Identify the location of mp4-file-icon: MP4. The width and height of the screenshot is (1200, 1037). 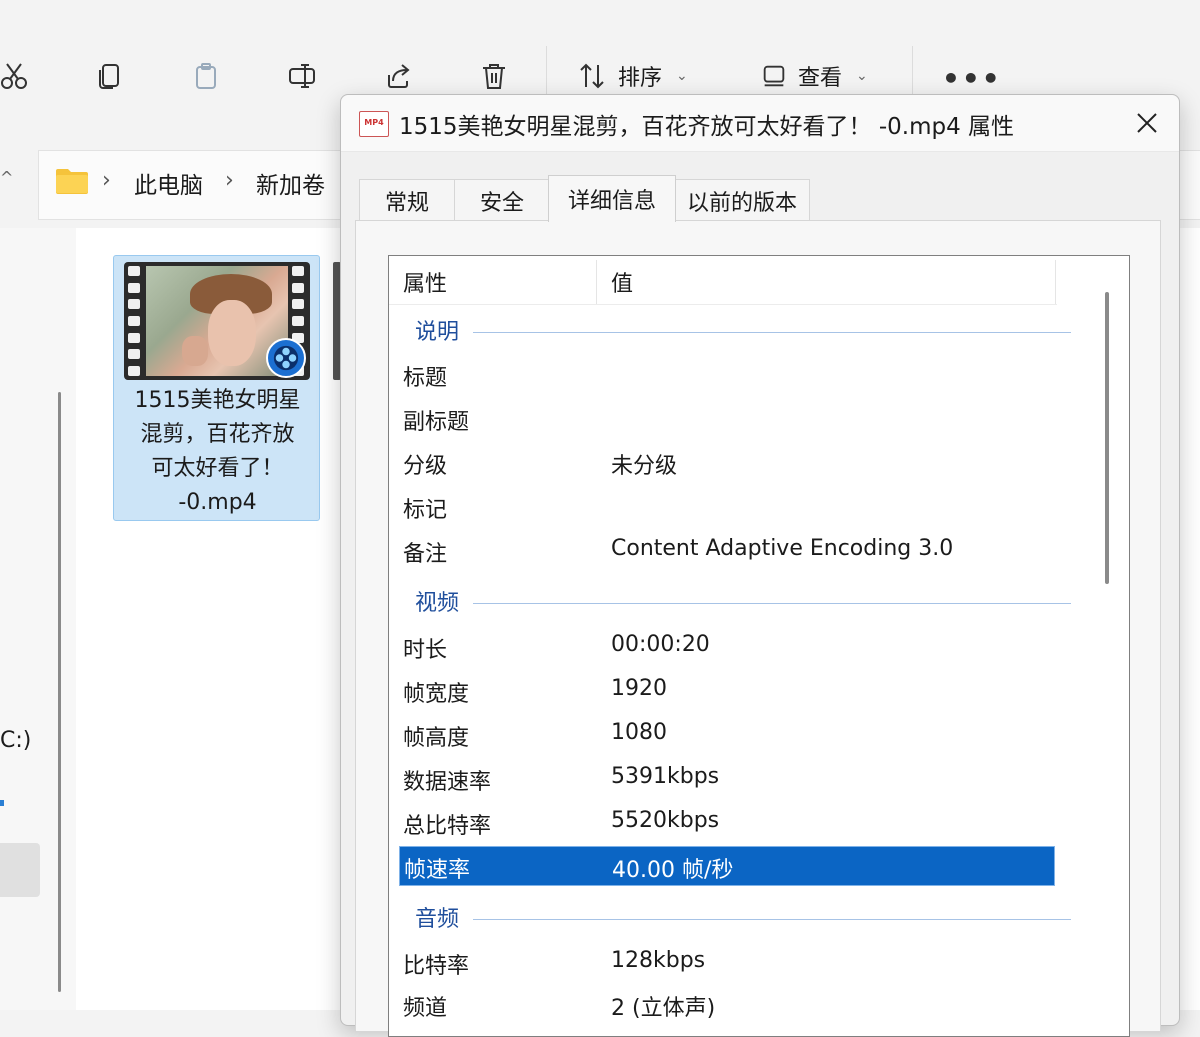
(374, 124).